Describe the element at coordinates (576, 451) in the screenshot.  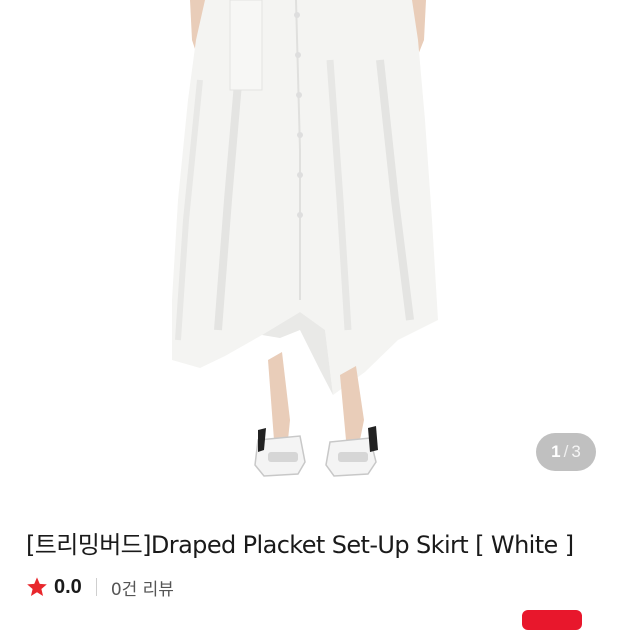
I see `total-pages-number: 3` at that location.